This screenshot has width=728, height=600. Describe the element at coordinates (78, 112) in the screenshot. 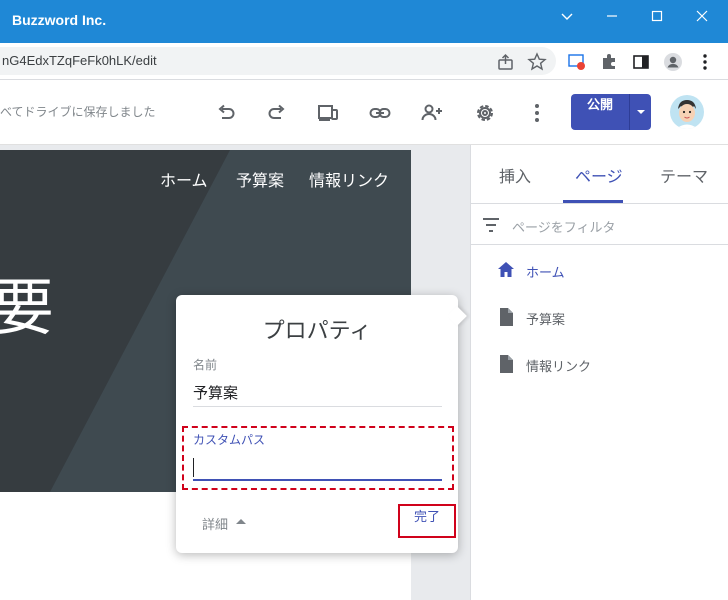

I see `save-status: べてドライブに保存しました` at that location.